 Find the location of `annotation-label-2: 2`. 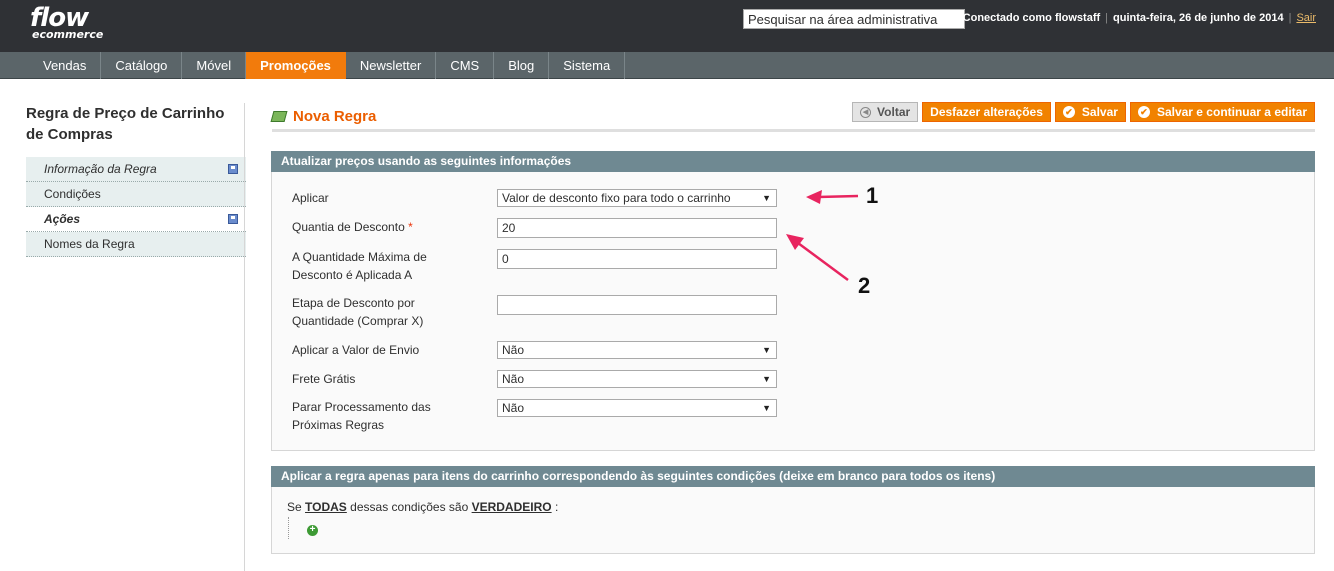

annotation-label-2: 2 is located at coordinates (864, 285).